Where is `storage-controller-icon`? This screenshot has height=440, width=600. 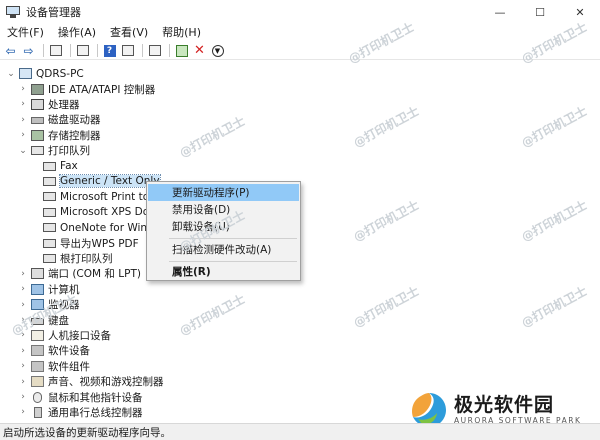 storage-controller-icon is located at coordinates (37, 135).